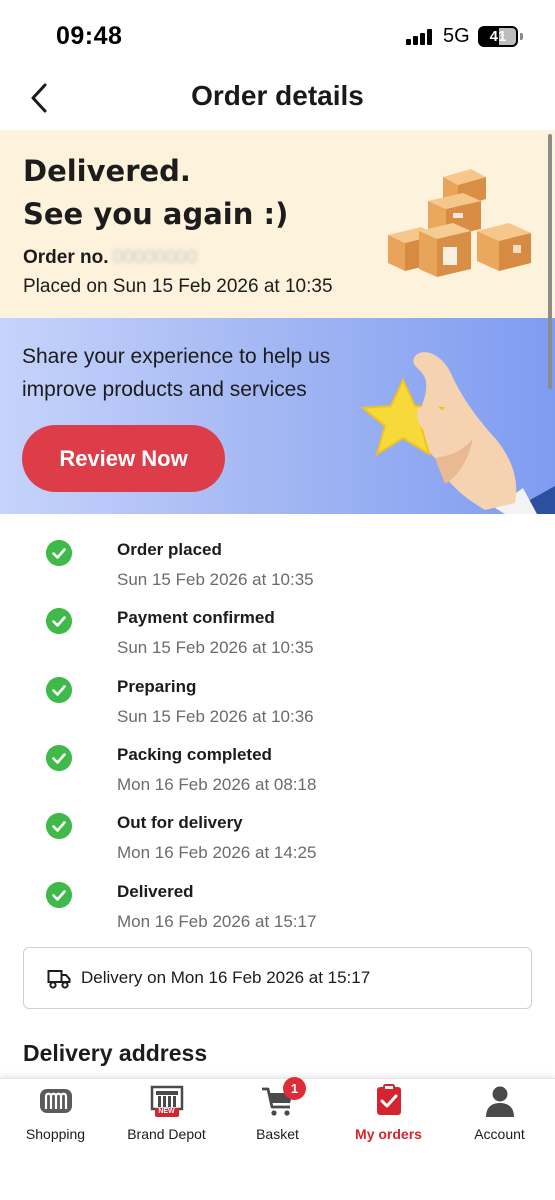 This screenshot has height=1200, width=555. I want to click on truck-icon, so click(59, 979).